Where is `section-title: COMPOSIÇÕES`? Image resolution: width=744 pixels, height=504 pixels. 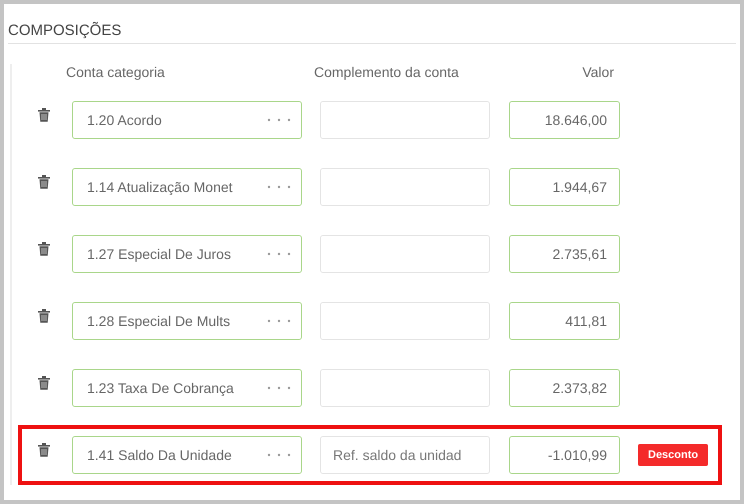 section-title: COMPOSIÇÕES is located at coordinates (372, 33).